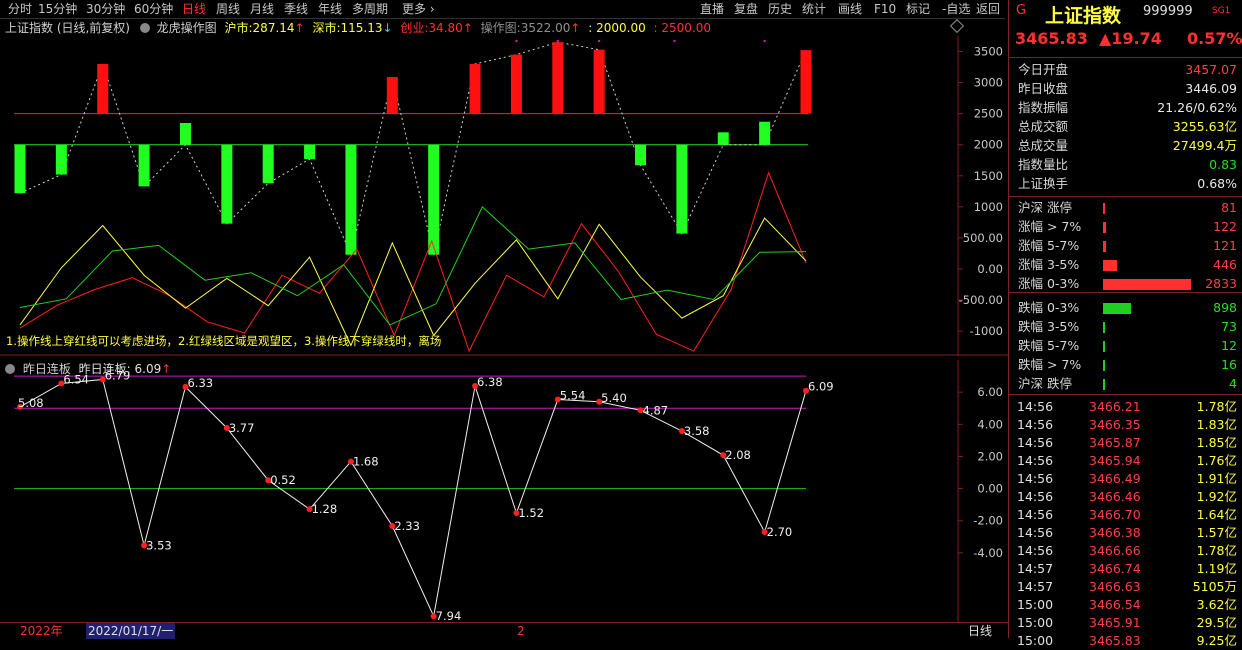  What do you see at coordinates (780, 9) in the screenshot?
I see `tool-button-2: 历史` at bounding box center [780, 9].